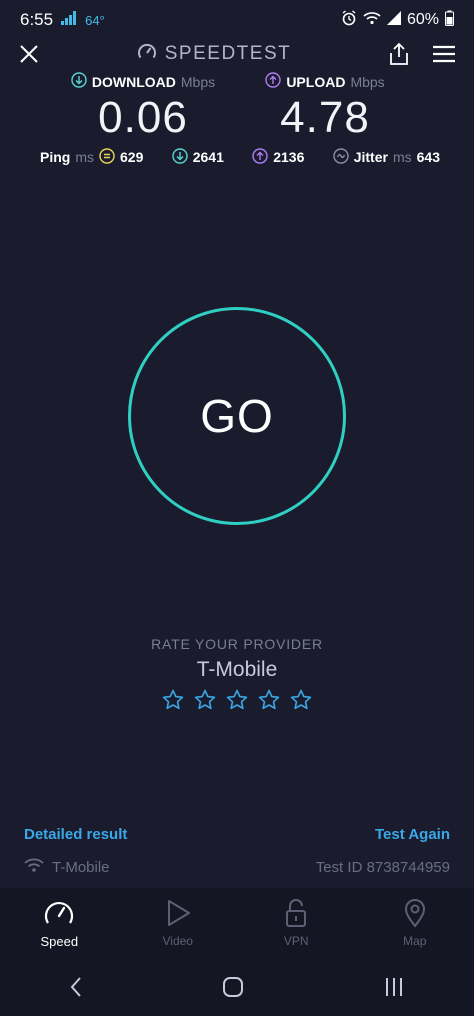 The width and height of the screenshot is (474, 1016). Describe the element at coordinates (205, 700) in the screenshot. I see `star-2-icon` at that location.